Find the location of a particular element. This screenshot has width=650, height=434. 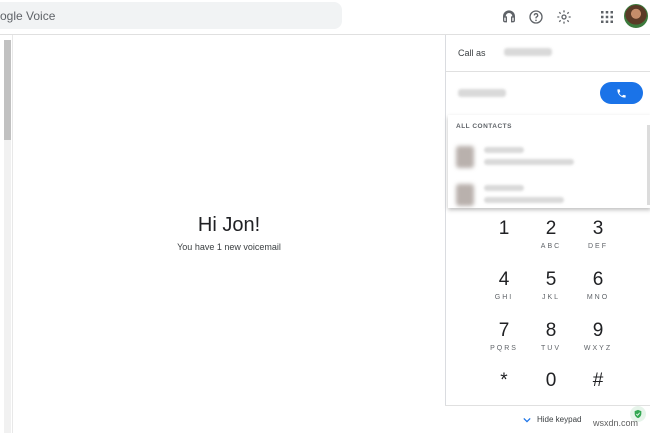

key-star: * is located at coordinates (504, 381).